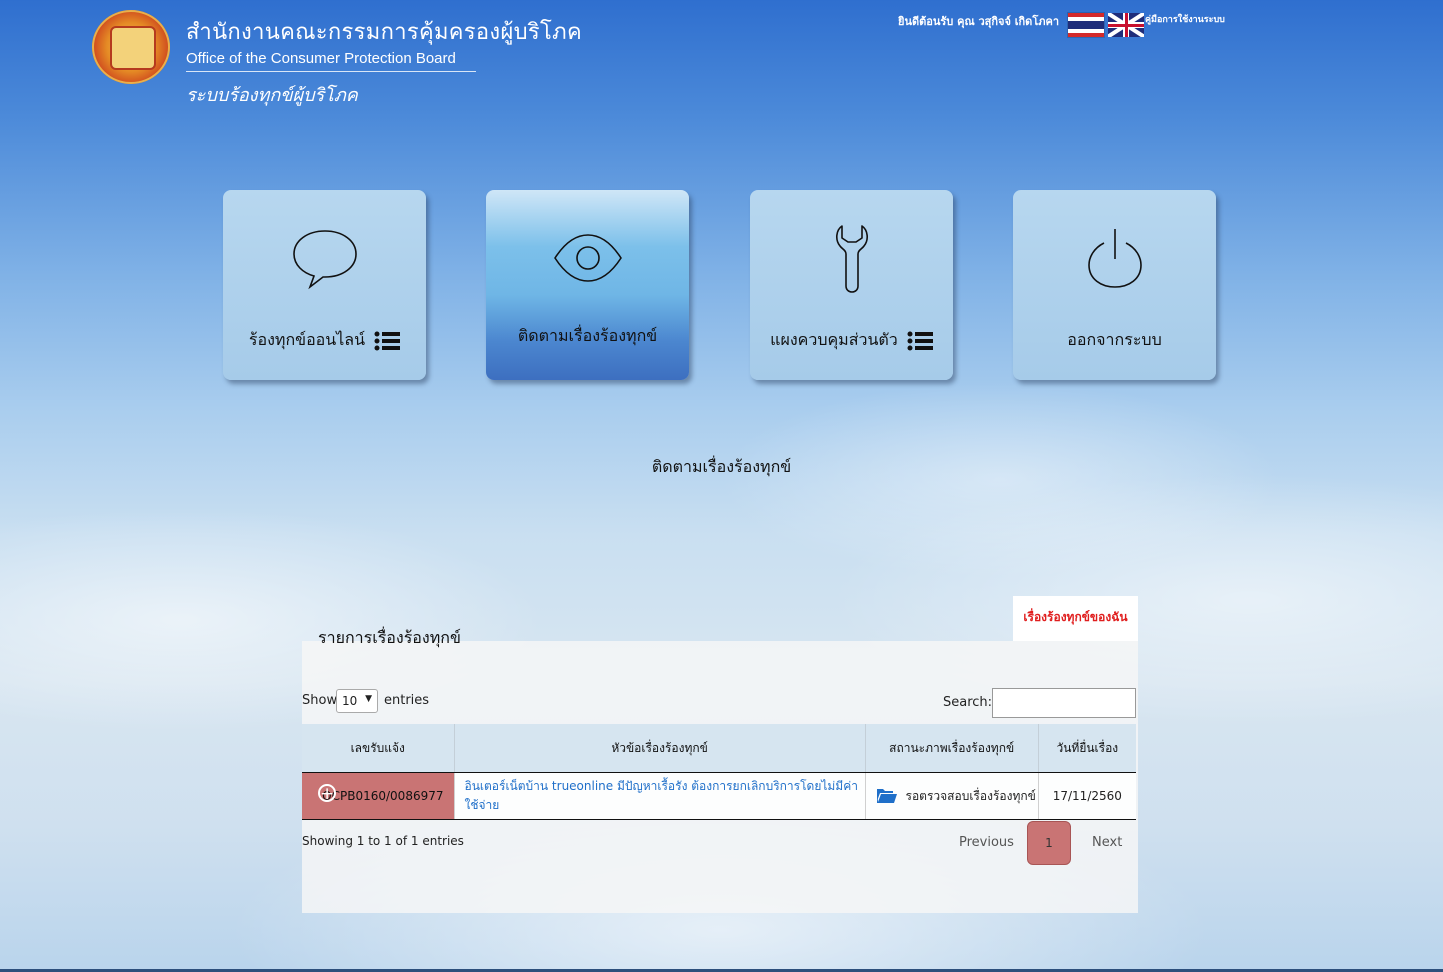 The image size is (1443, 972). What do you see at coordinates (587, 335) in the screenshot?
I see `tile-label: ติดตามเรื่องร้องทุกข์` at bounding box center [587, 335].